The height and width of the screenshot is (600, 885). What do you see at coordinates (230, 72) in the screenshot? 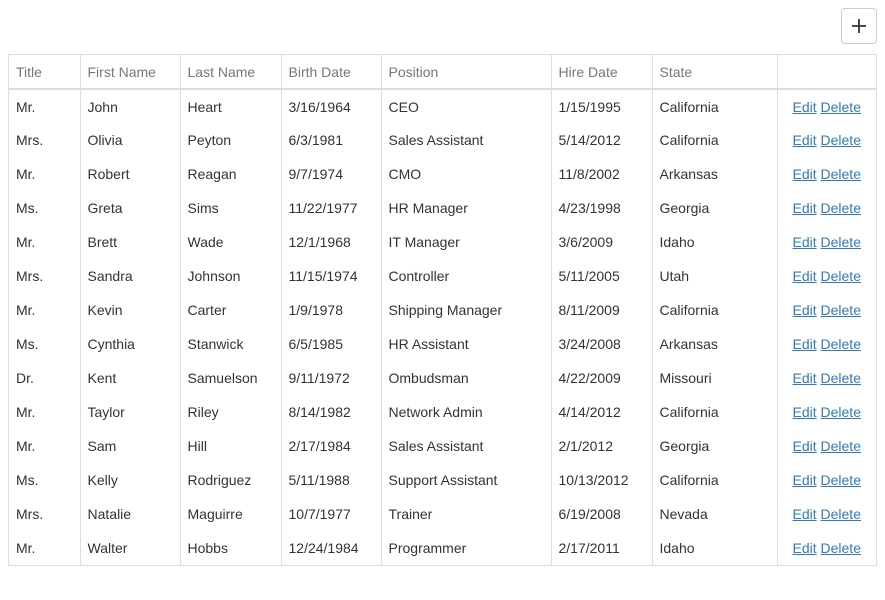
I see `column-header-last-name: Last Name` at bounding box center [230, 72].